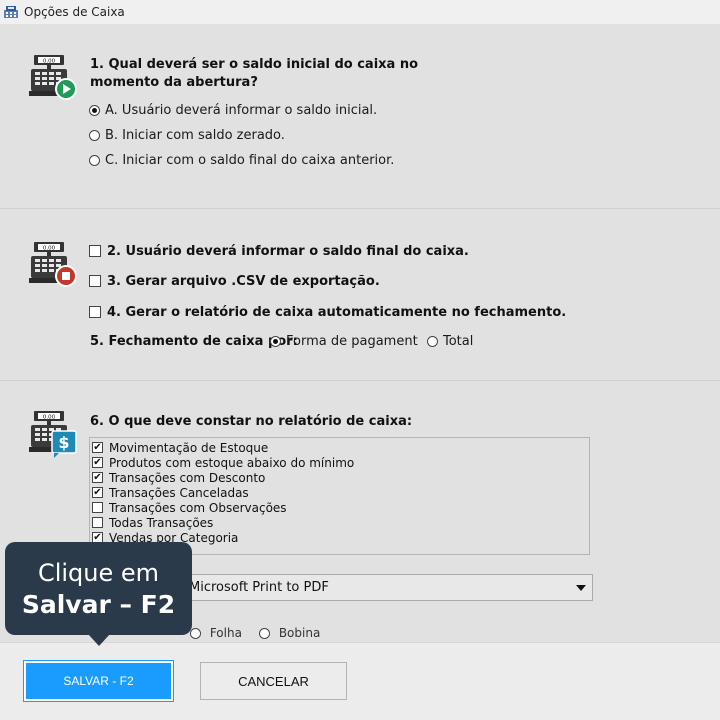  What do you see at coordinates (99, 640) in the screenshot?
I see `tooltip-pointer` at bounding box center [99, 640].